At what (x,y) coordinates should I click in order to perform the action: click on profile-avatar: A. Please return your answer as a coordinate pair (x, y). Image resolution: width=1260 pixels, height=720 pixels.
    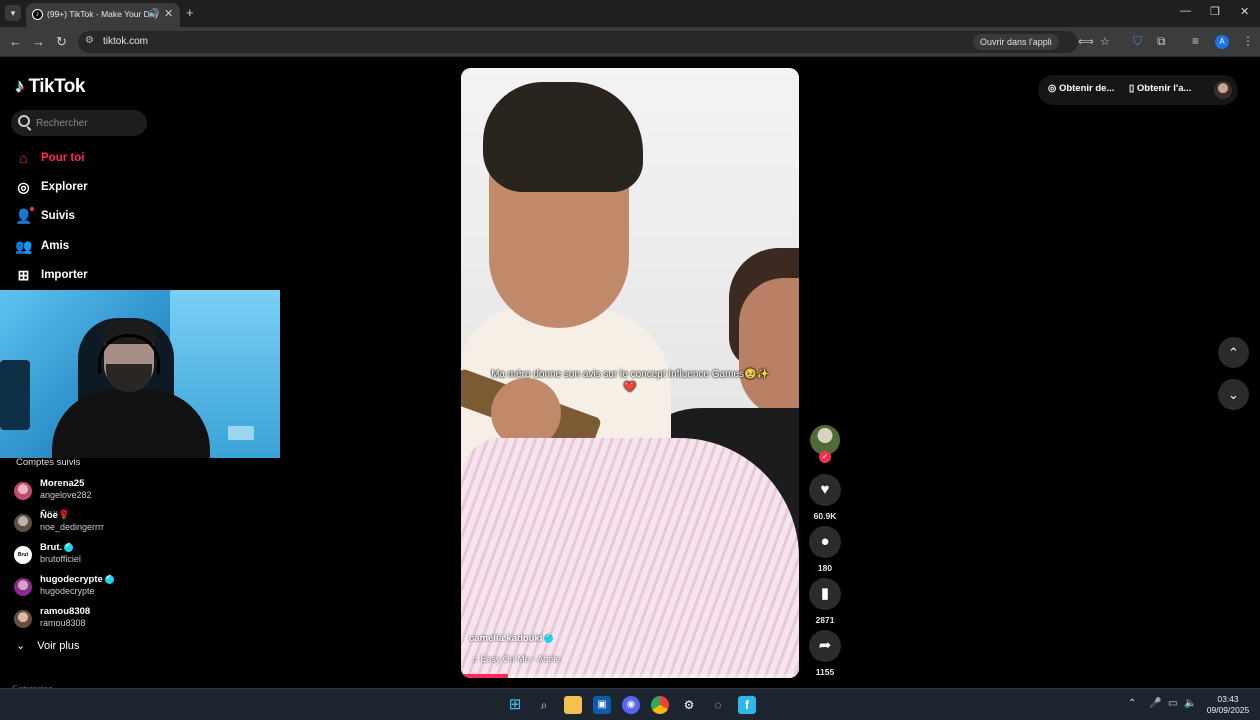
    Looking at the image, I should click on (1222, 42).